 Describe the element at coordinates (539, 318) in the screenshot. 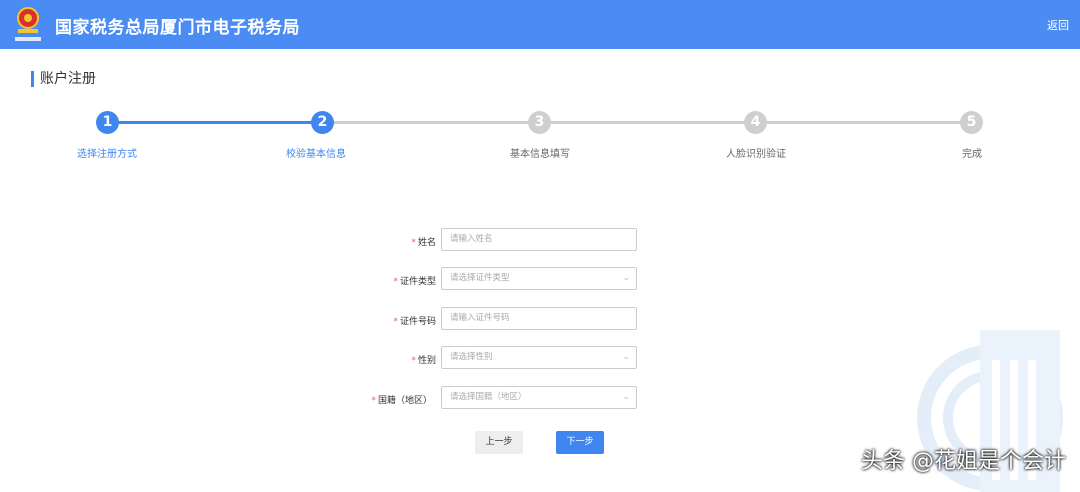

I see `id-number-input: 请输入证件号码` at that location.